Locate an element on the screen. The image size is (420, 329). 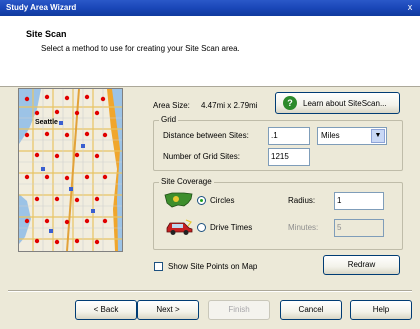
next-button: Next > is located at coordinates (168, 310).